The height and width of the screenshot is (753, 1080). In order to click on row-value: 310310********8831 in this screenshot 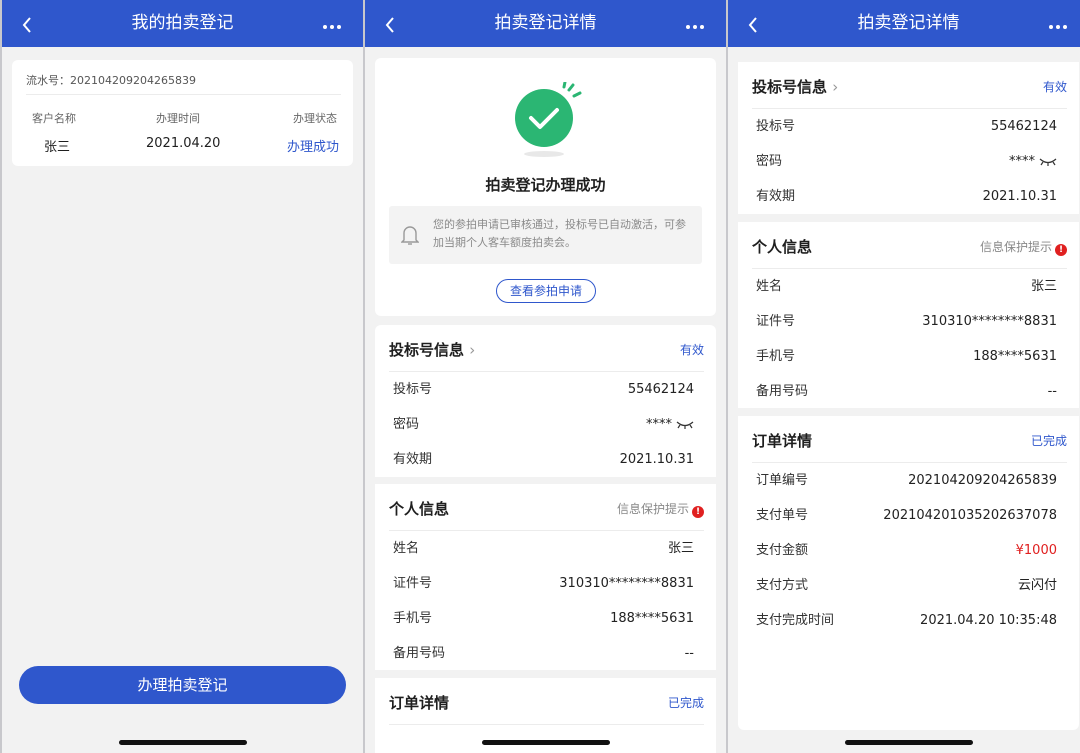, I will do `click(989, 321)`.